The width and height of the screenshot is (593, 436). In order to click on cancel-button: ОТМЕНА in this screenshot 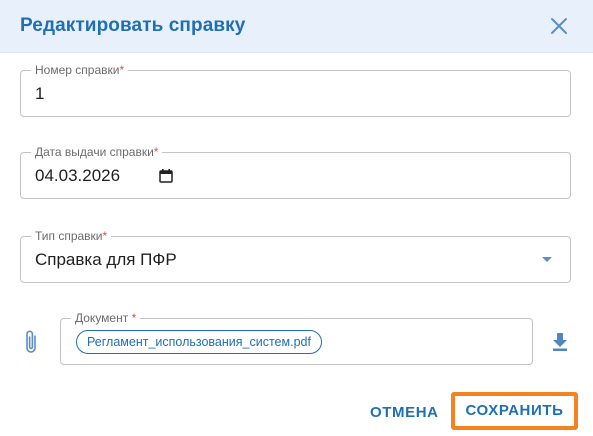, I will do `click(404, 412)`.